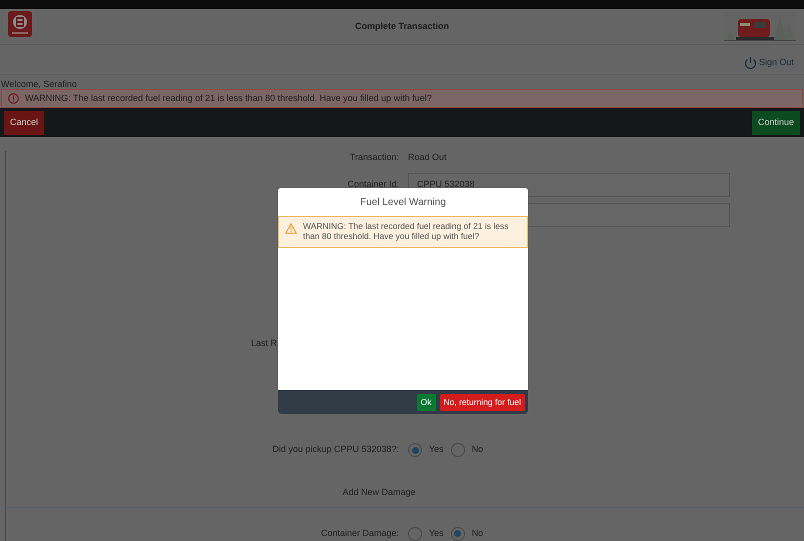 The width and height of the screenshot is (804, 541). I want to click on field-label: Container Damage:, so click(359, 533).